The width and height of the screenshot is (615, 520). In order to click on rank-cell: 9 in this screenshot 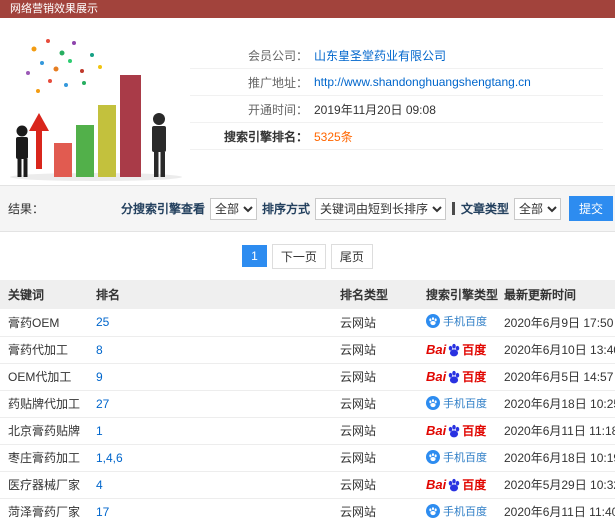, I will do `click(210, 377)`.